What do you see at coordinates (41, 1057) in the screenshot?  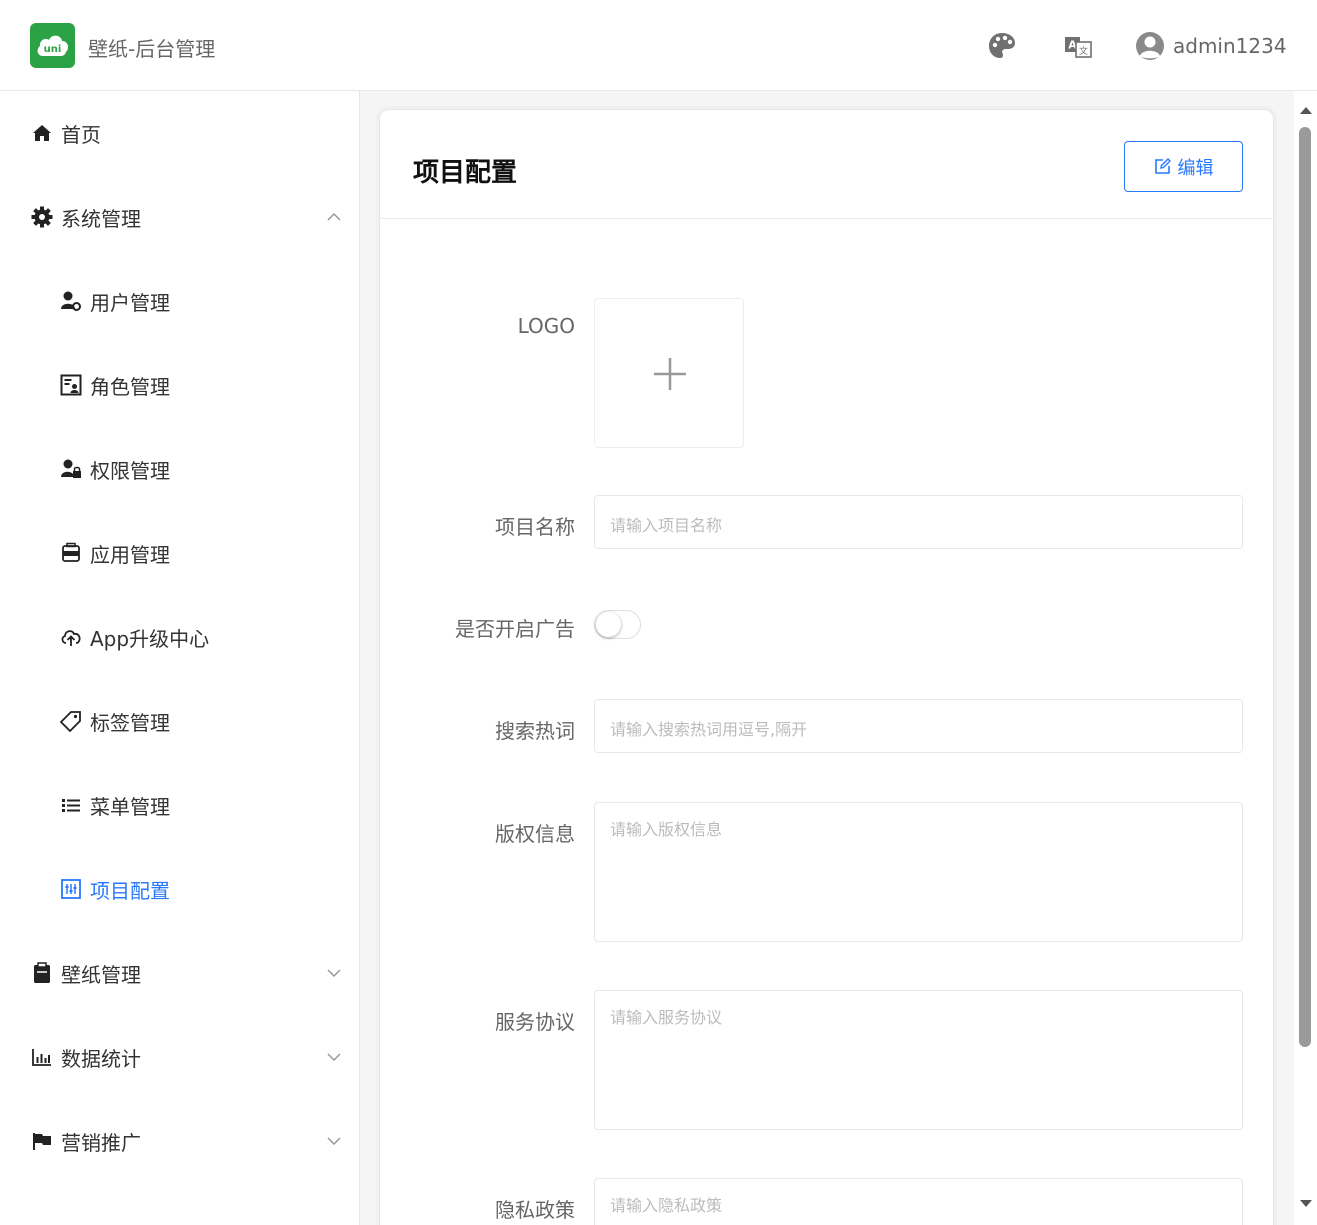 I see `bar-chart-icon` at bounding box center [41, 1057].